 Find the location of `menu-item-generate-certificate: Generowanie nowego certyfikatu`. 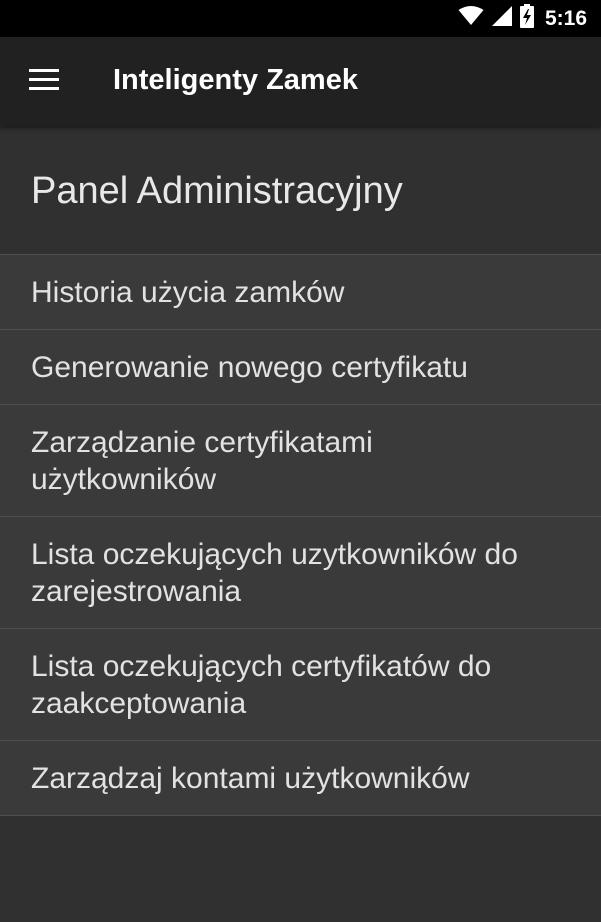

menu-item-generate-certificate: Generowanie nowego certyfikatu is located at coordinates (300, 367).